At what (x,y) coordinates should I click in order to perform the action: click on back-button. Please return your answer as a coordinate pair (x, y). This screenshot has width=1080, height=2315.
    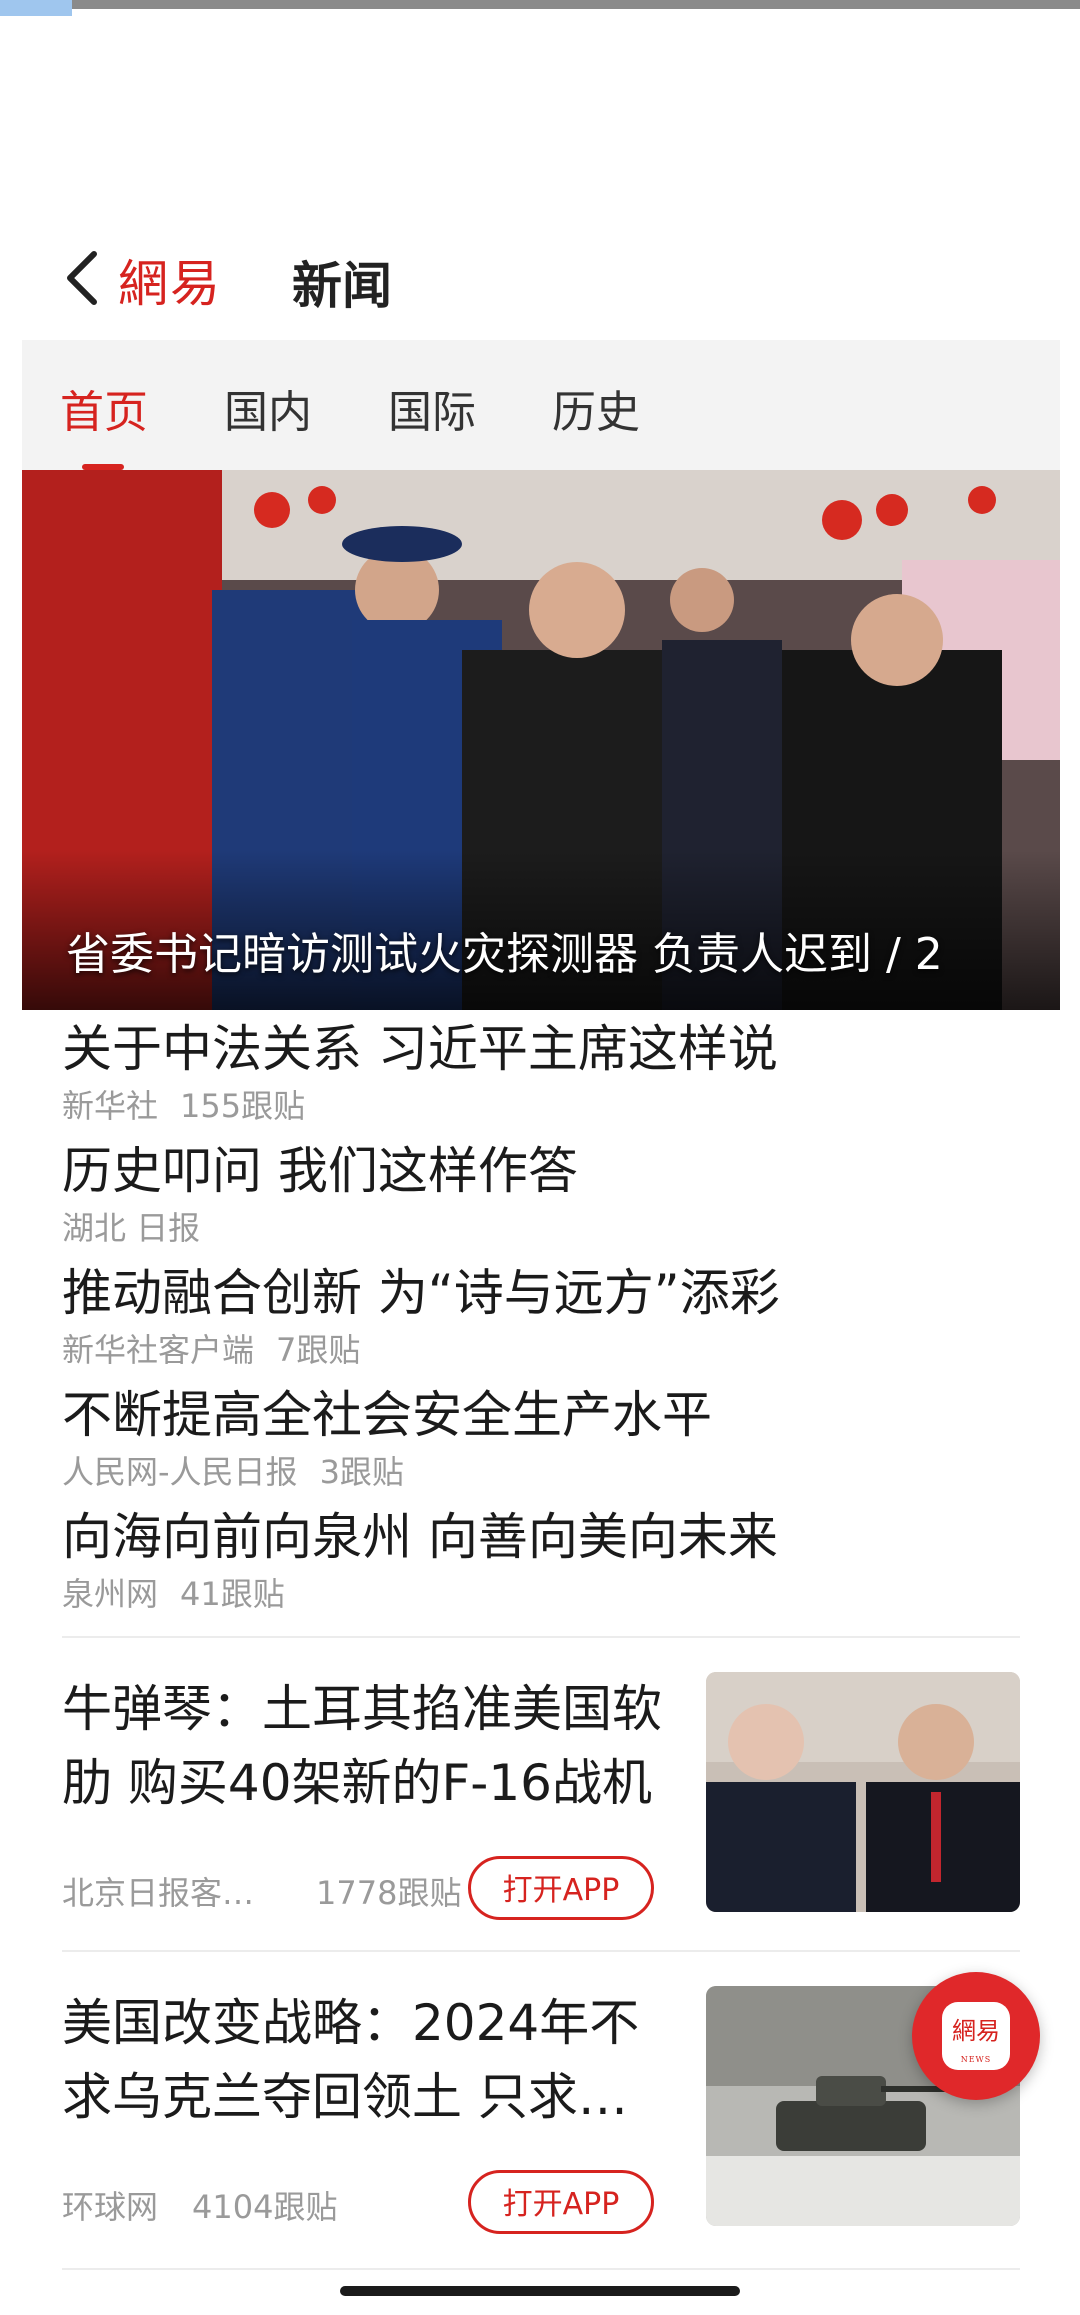
    Looking at the image, I should click on (85, 278).